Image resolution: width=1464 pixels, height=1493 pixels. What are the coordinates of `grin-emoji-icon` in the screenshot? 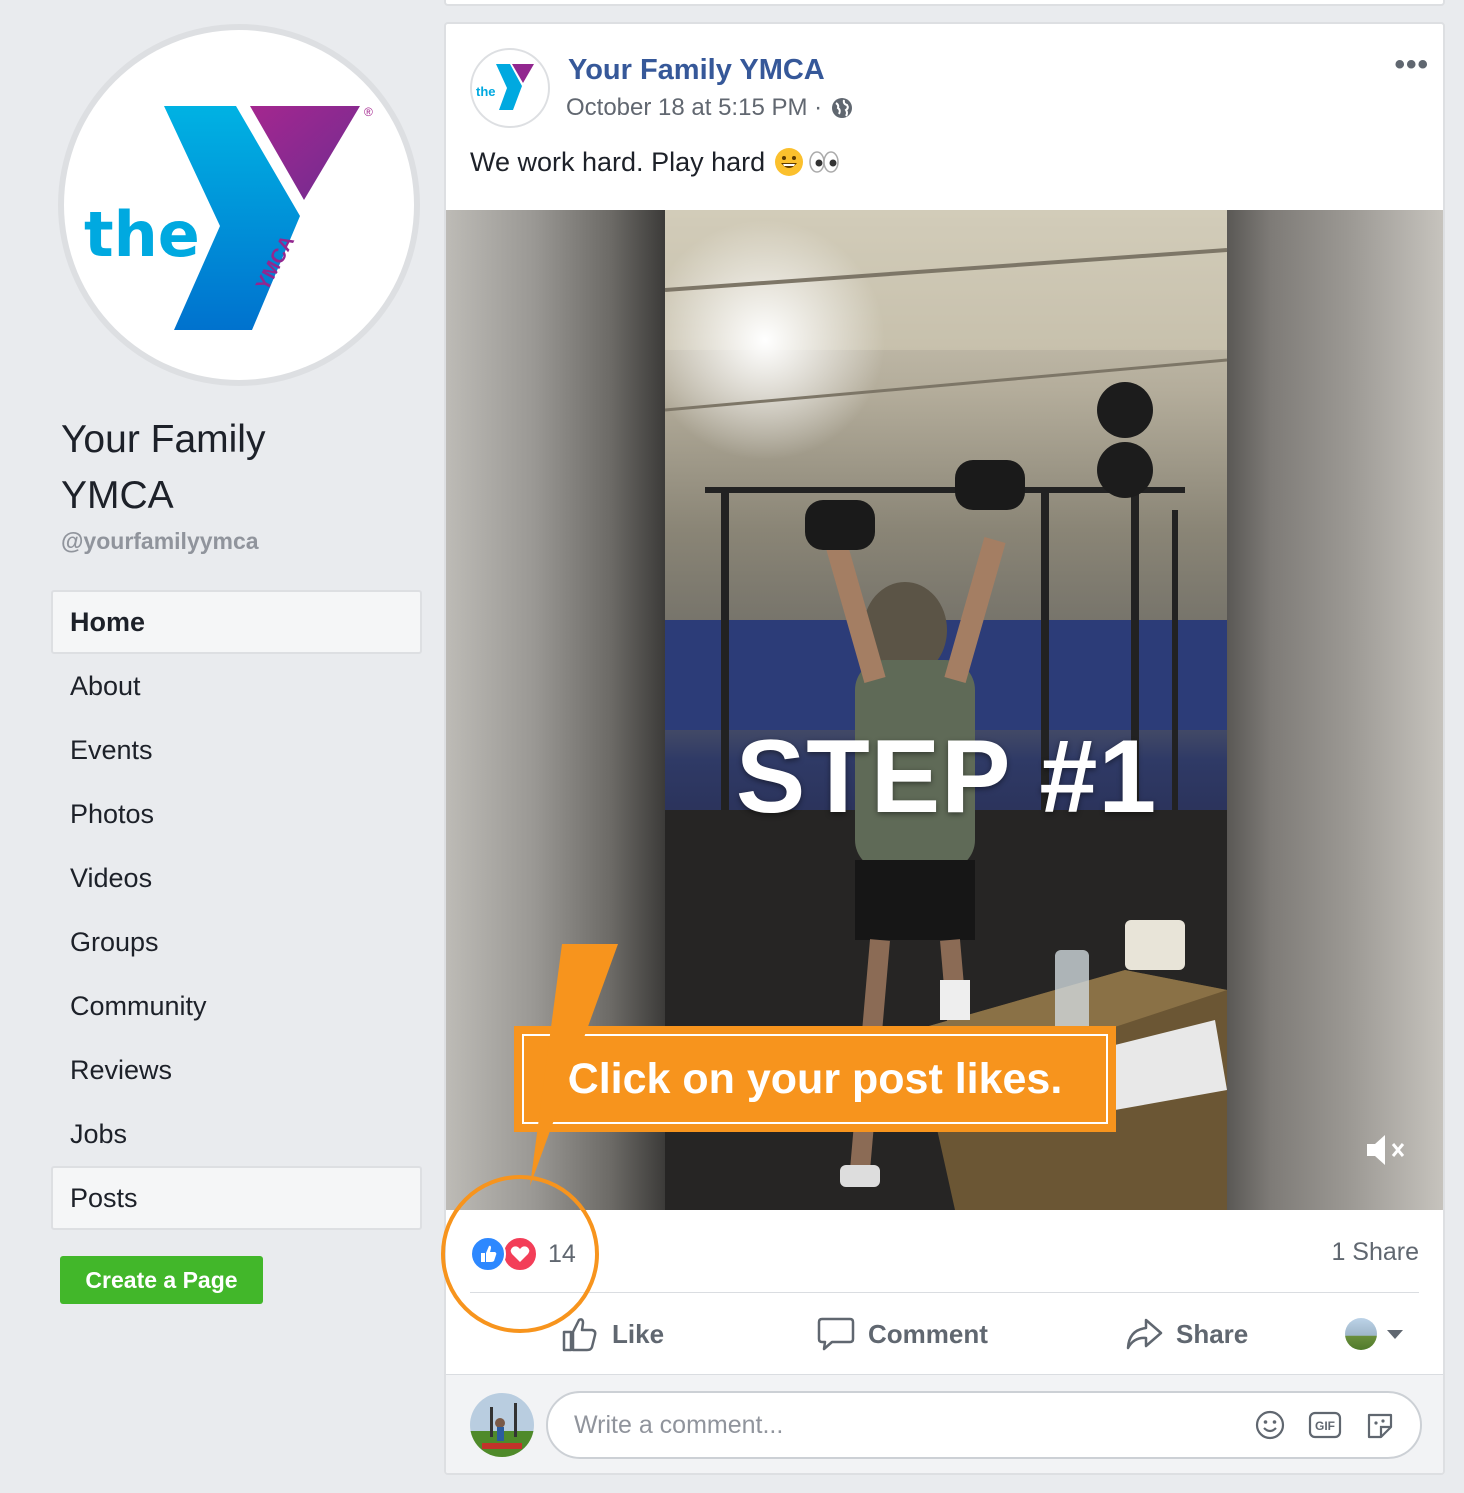 It's located at (789, 162).